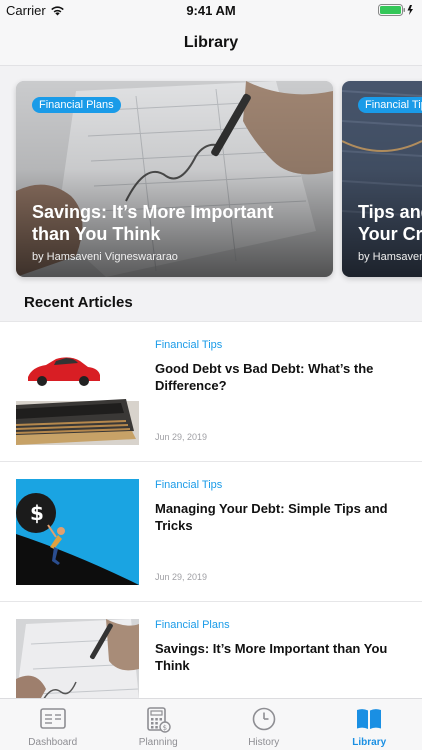  Describe the element at coordinates (78, 302) in the screenshot. I see `recent-articles-heading: Recent Articles` at that location.